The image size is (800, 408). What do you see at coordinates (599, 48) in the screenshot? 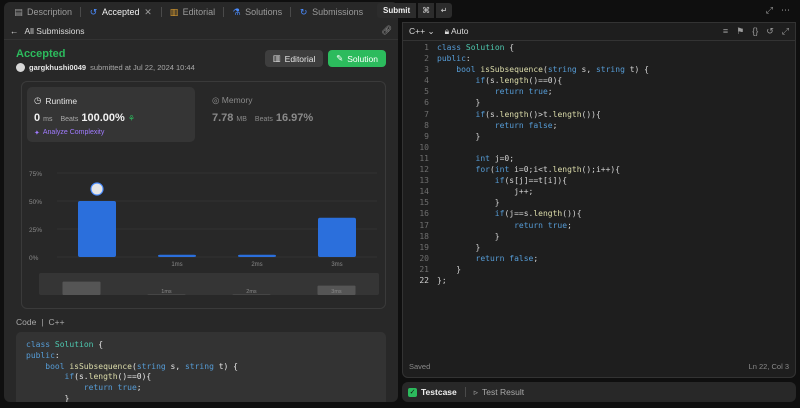
I see `code-line: 1 class Solution {` at bounding box center [599, 48].